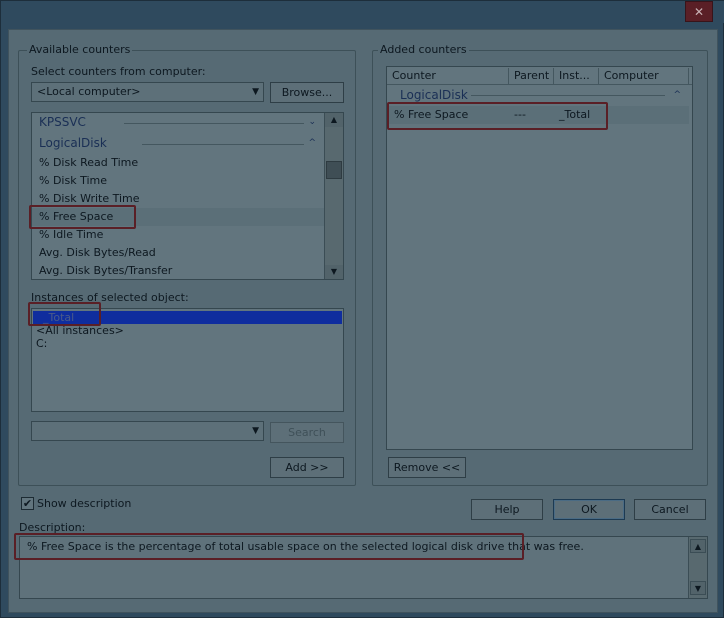 The height and width of the screenshot is (618, 724). I want to click on table-header: Counter Parent Inst... Computer, so click(539, 76).